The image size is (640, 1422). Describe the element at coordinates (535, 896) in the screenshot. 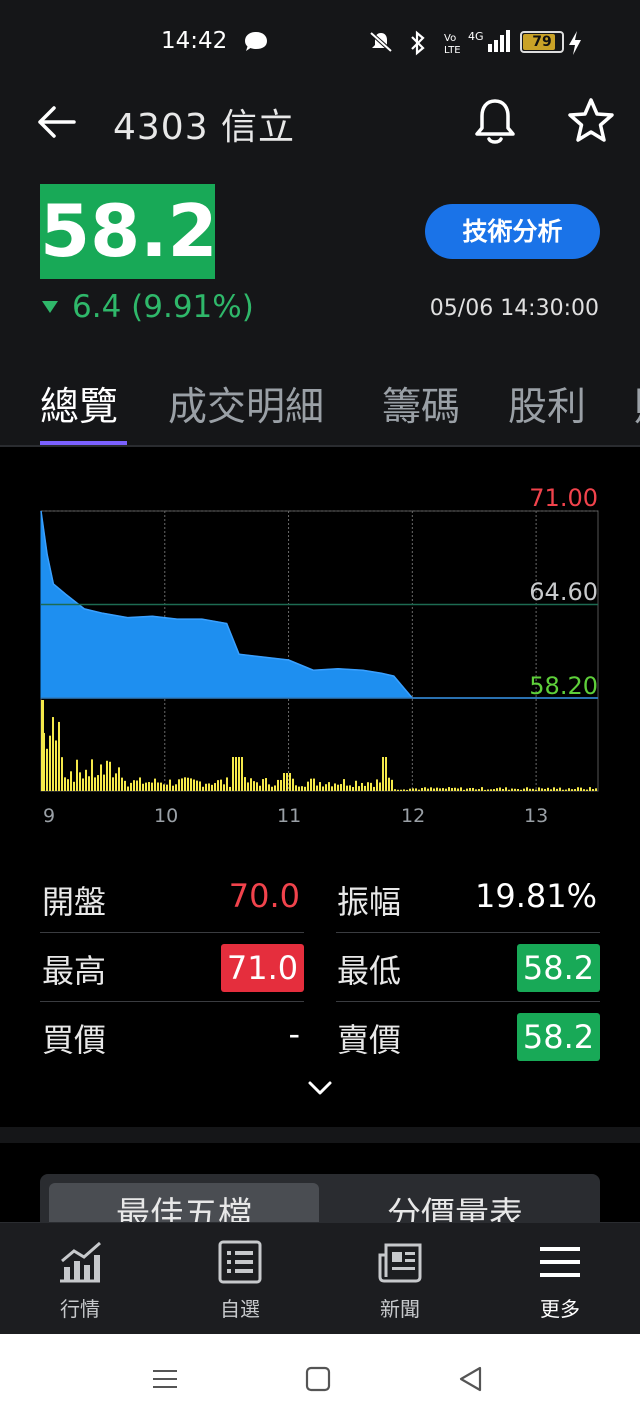

I see `amplitude-value: 19.81%` at that location.